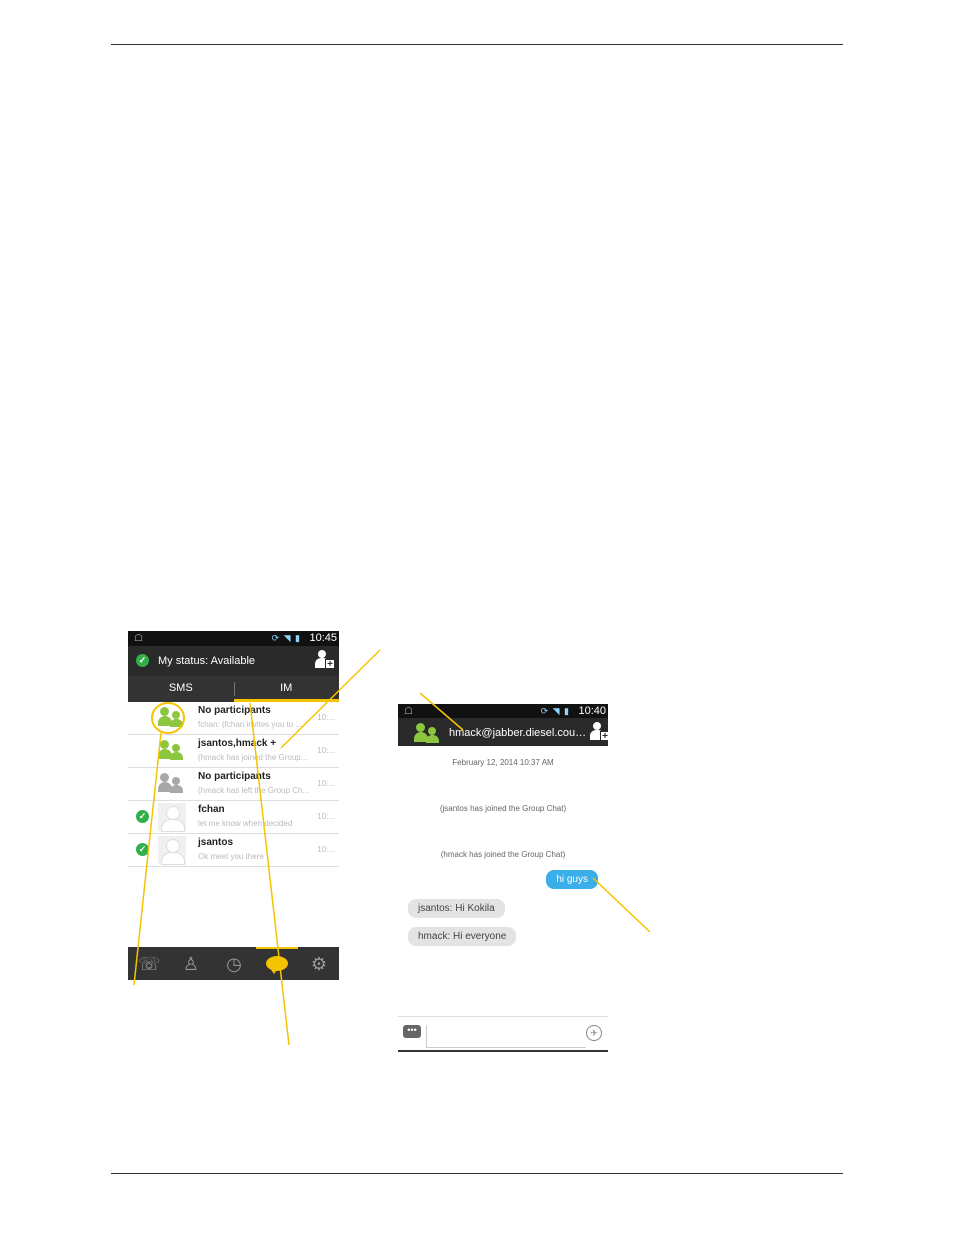 This screenshot has height=1235, width=954. Describe the element at coordinates (503, 854) in the screenshot. I see `system-message: (hmack has joined the Group Chat)` at that location.